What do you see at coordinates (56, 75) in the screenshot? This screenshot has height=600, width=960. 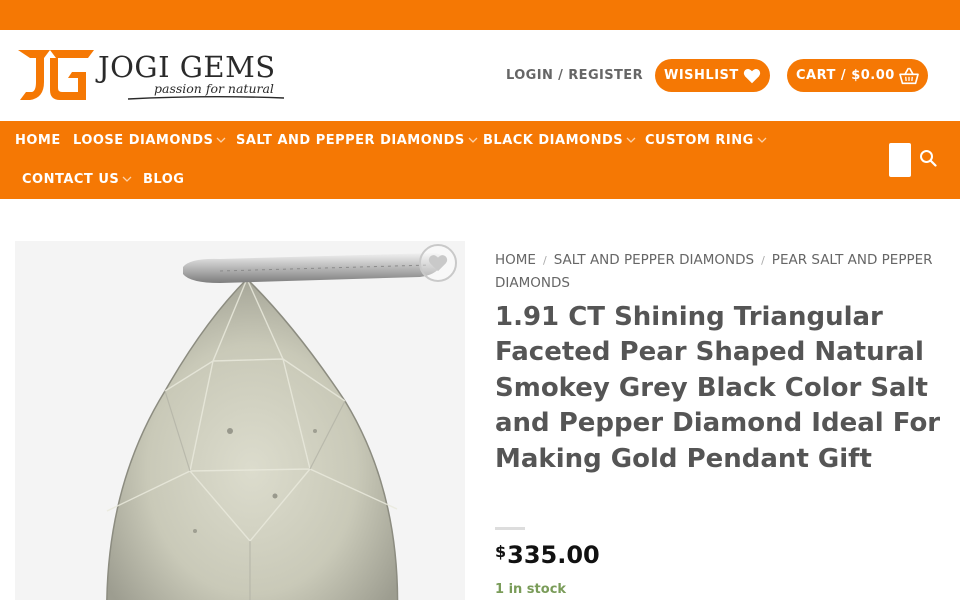 I see `logo-mark-icon` at bounding box center [56, 75].